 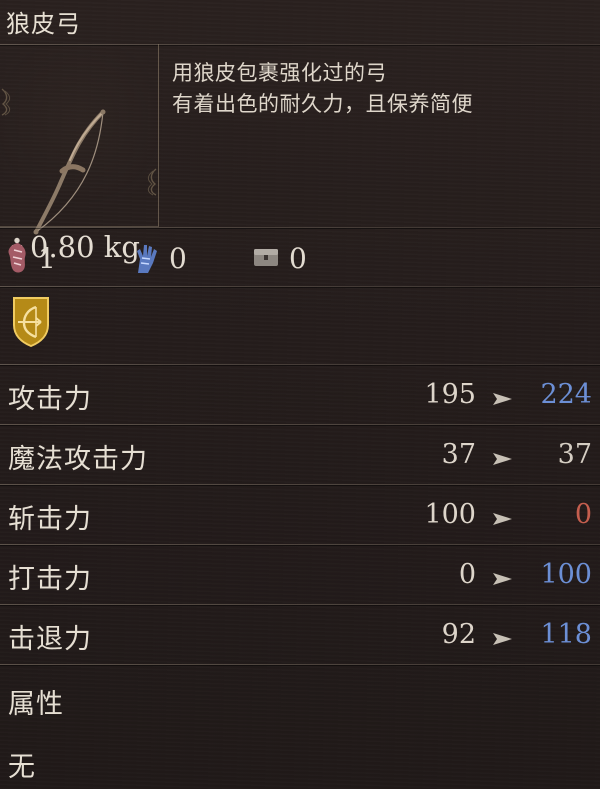 I want to click on stat-row-slash: 斩击力 100 0, so click(x=300, y=515).